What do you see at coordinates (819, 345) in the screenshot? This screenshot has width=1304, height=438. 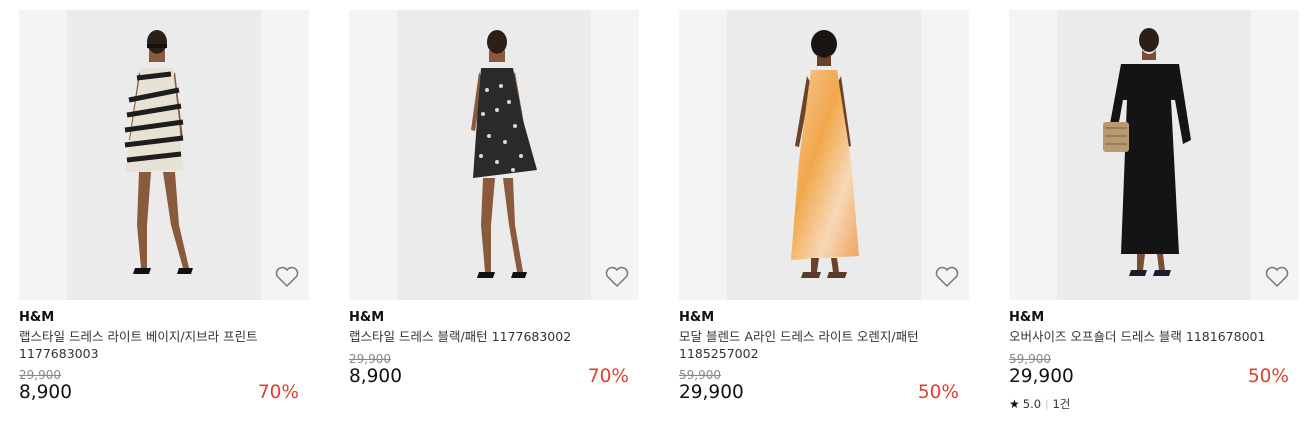 I see `product-name: 모달 블렌드 A라인 드레스 라이트 오렌지/패턴 1185257002` at bounding box center [819, 345].